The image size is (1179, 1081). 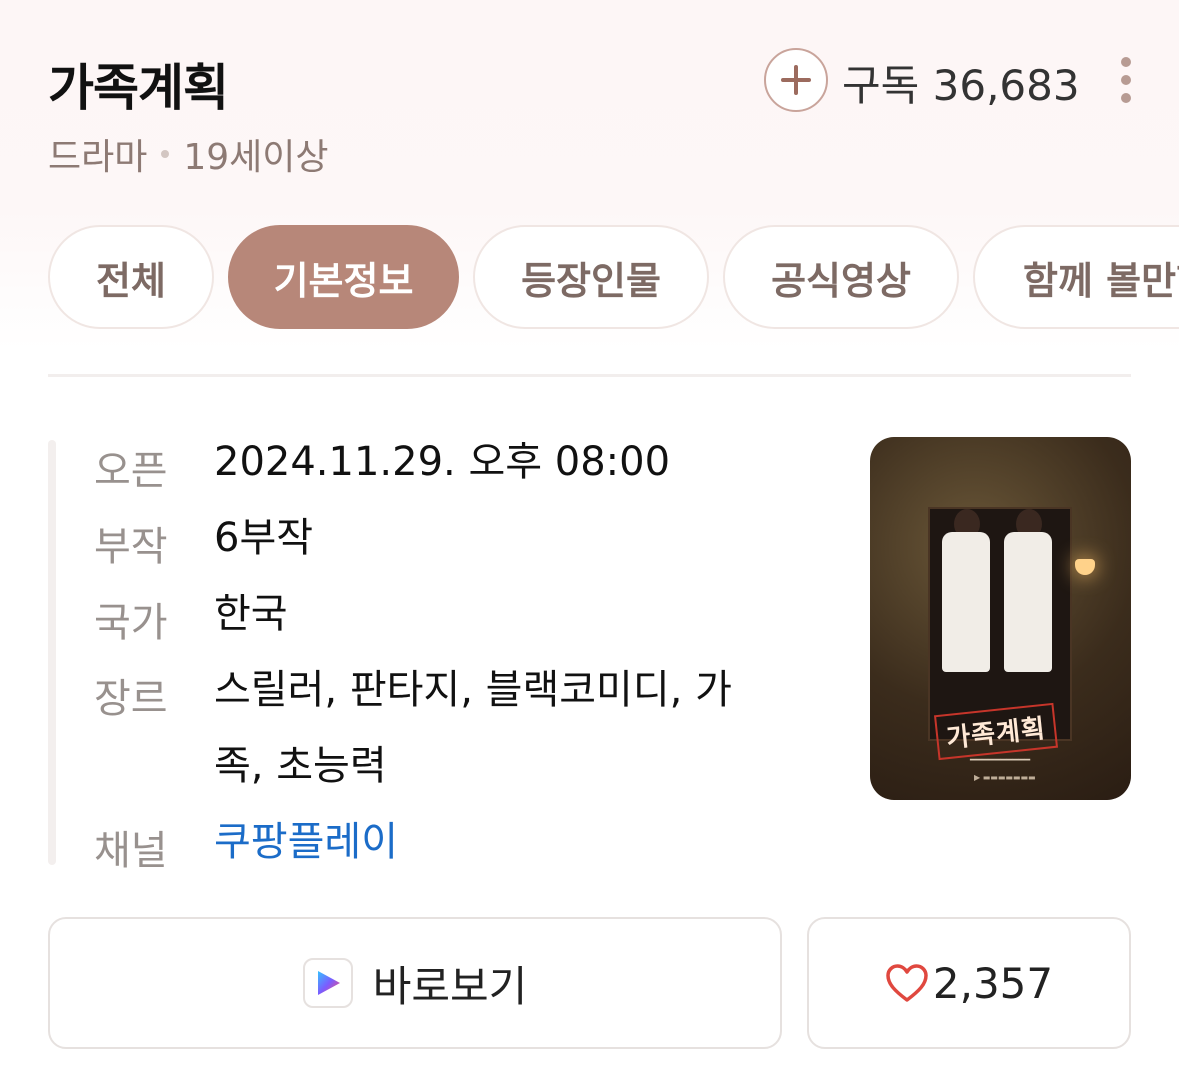 I want to click on genre-text: 드라마, so click(x=98, y=157).